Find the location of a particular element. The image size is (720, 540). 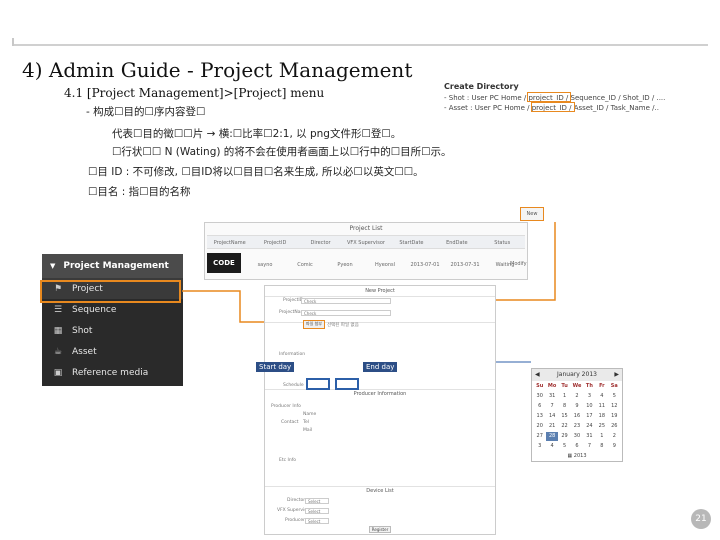

project-id-input: Check is located at coordinates (346, 301).